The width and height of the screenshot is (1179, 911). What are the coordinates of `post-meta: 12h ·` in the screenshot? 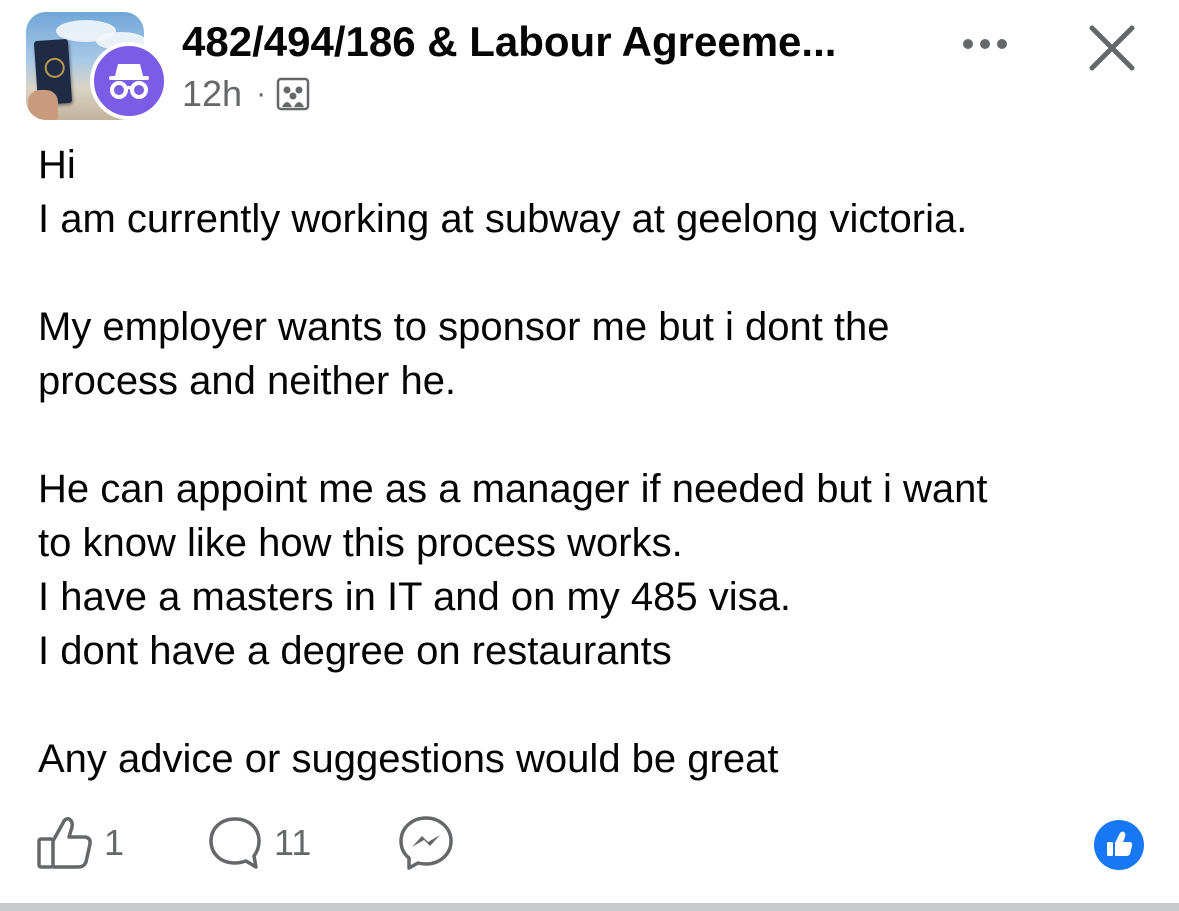 It's located at (246, 94).